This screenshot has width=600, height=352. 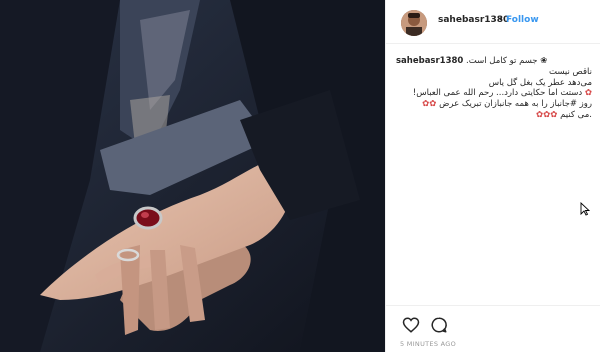 I want to click on flower-icon: ❀, so click(x=544, y=61).